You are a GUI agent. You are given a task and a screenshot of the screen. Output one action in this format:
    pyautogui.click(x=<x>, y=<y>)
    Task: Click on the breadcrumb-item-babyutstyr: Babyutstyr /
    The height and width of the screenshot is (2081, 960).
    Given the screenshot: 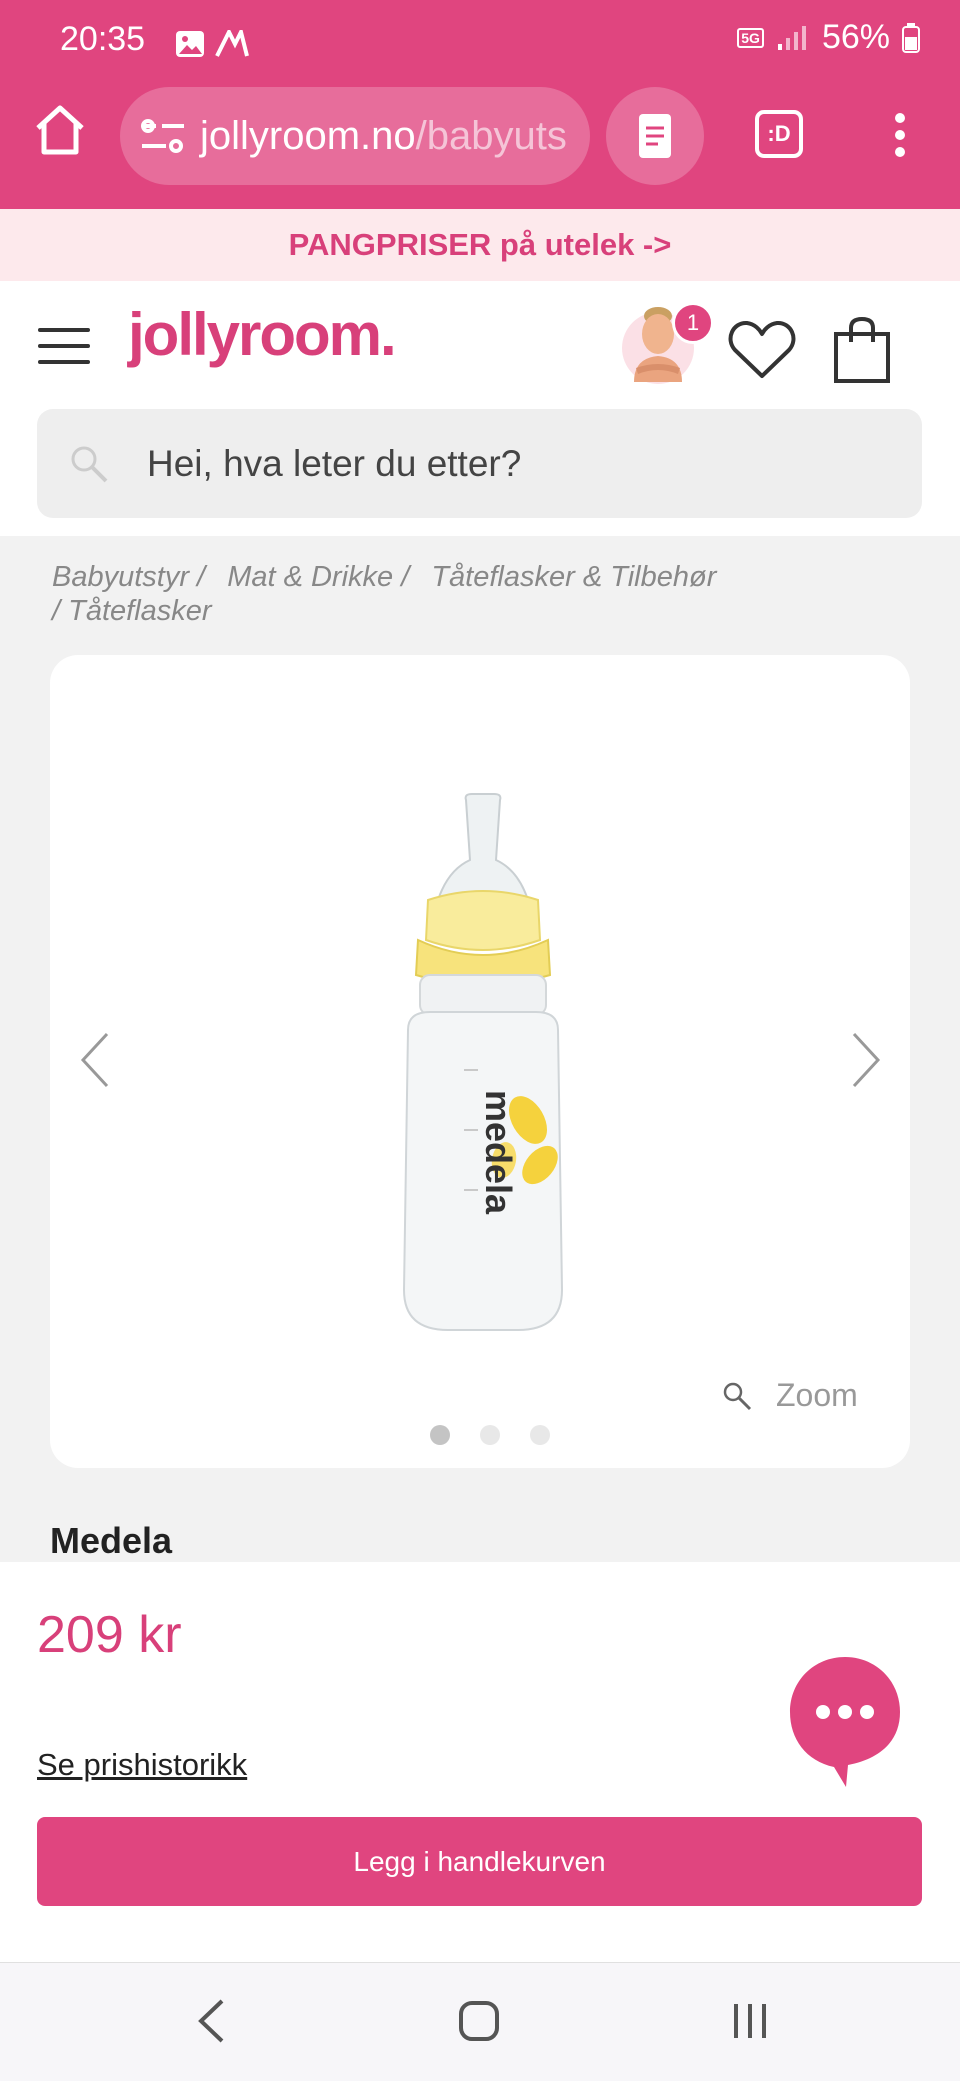 What is the action you would take?
    pyautogui.click(x=128, y=577)
    